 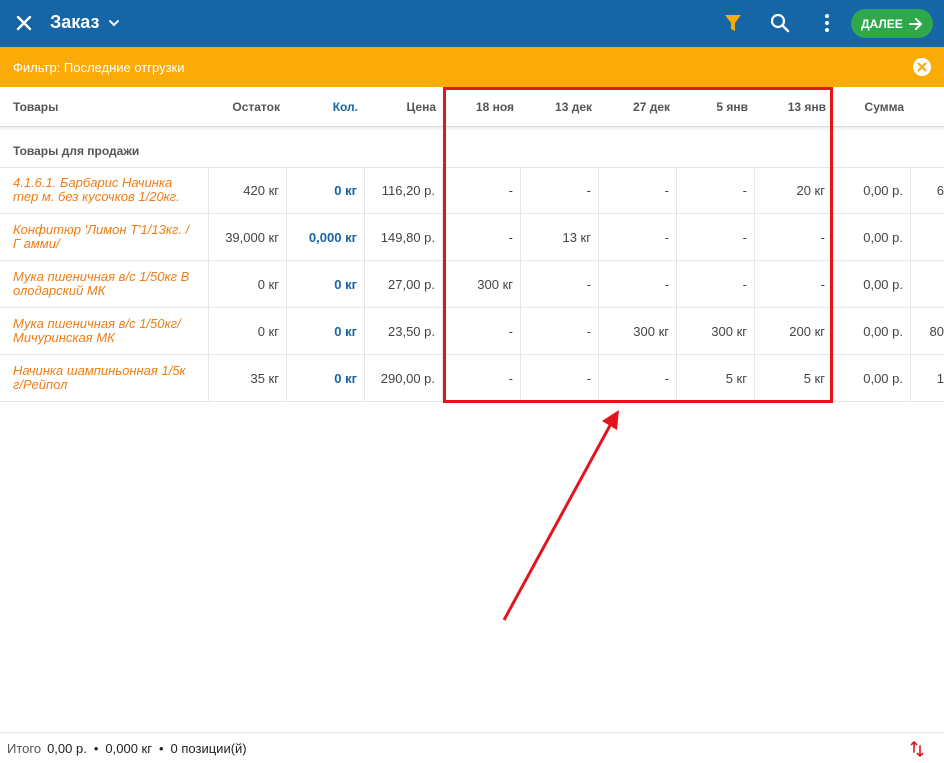 I want to click on annotation-arrow, so click(x=560, y=515).